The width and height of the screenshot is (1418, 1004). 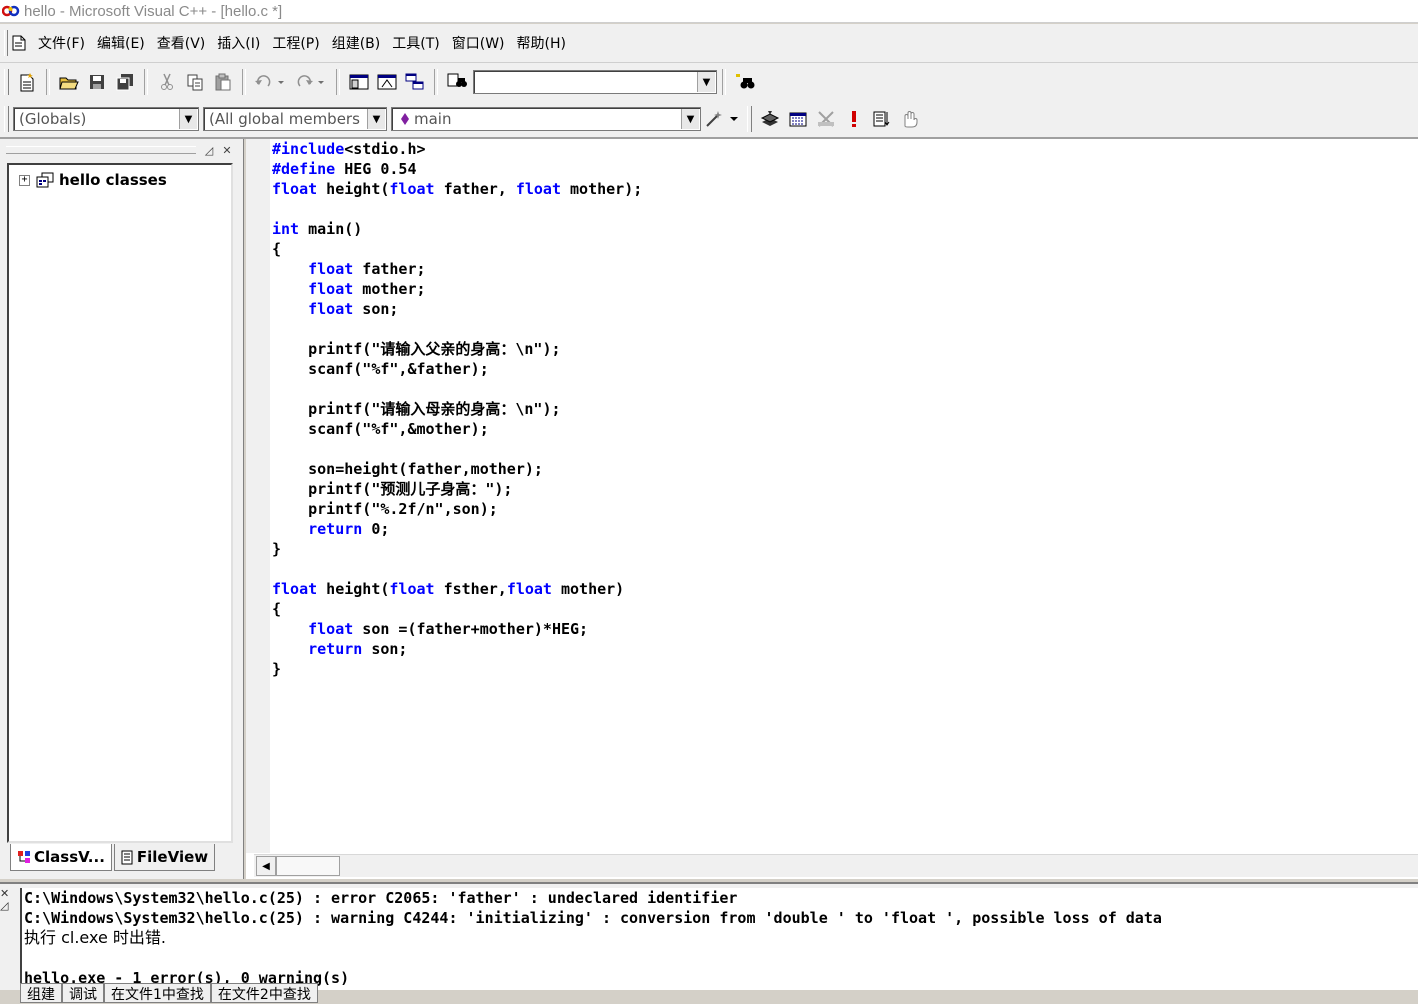 I want to click on breakpoint-hand-icon, so click(x=910, y=119).